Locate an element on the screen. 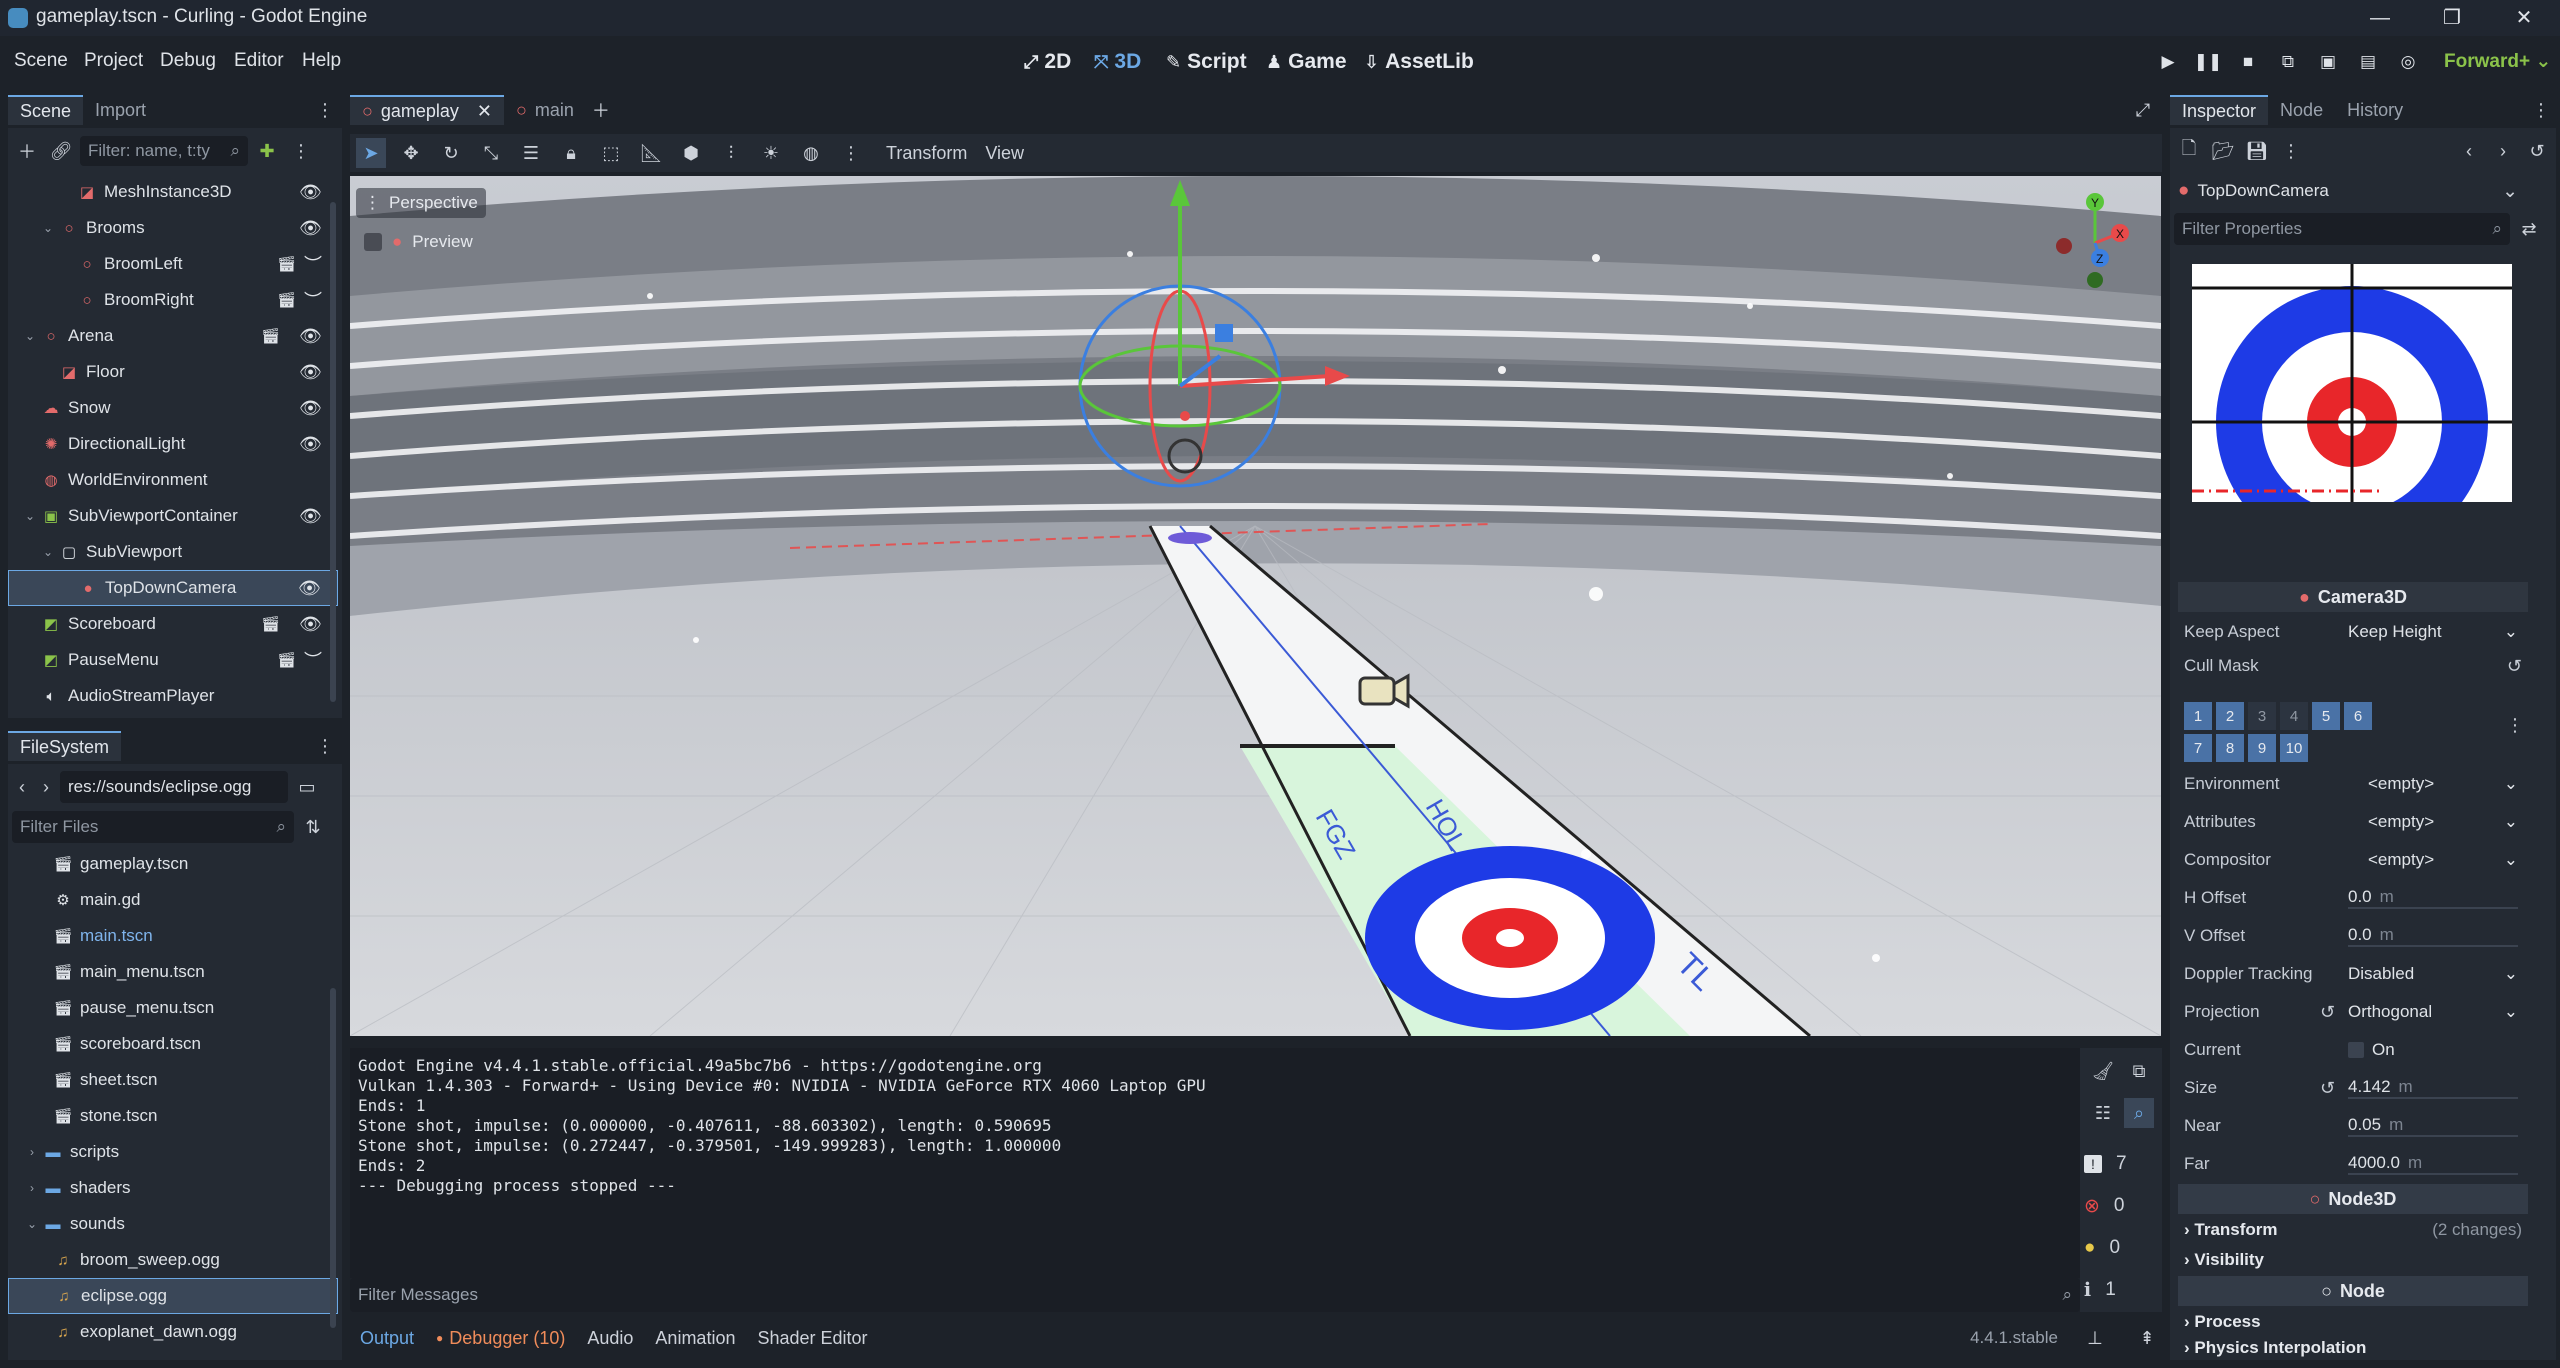 The image size is (2560, 1368). property-v-offset: V Offset 0.0 m is located at coordinates (2353, 936).